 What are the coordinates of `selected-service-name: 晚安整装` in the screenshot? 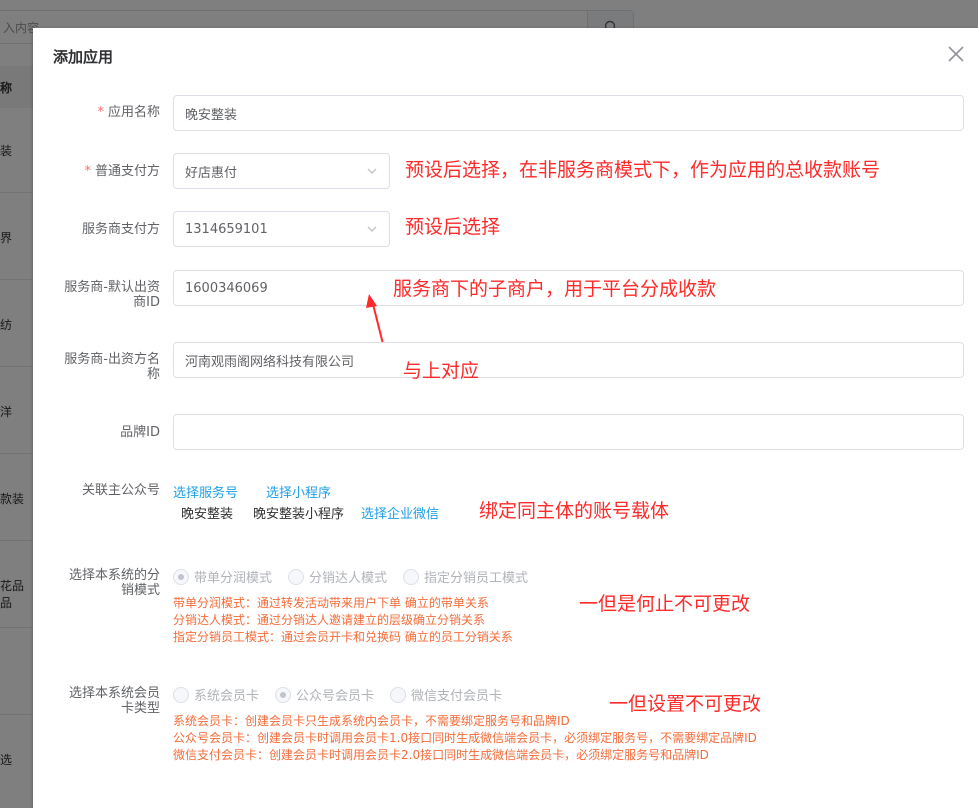 It's located at (207, 514).